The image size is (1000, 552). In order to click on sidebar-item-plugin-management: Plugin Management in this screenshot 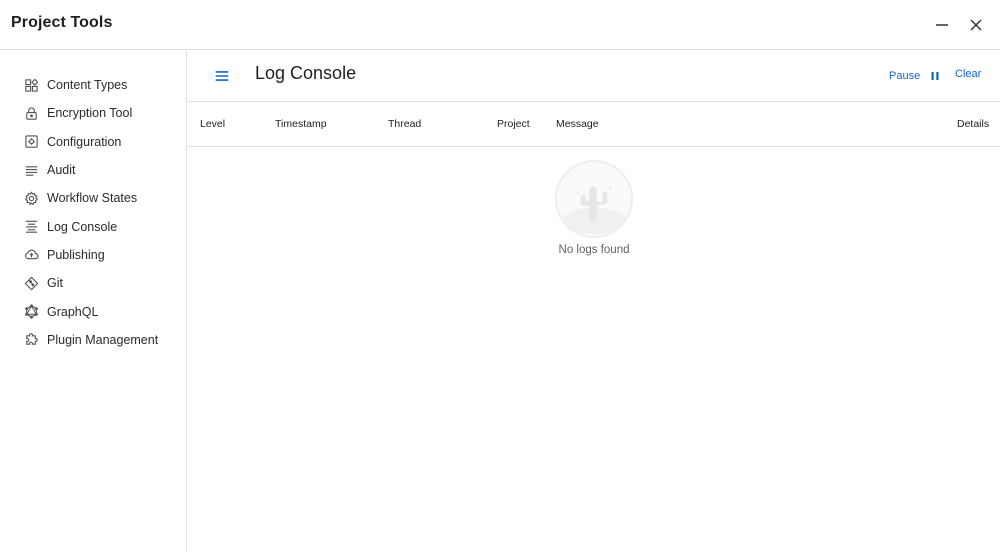, I will do `click(93, 340)`.